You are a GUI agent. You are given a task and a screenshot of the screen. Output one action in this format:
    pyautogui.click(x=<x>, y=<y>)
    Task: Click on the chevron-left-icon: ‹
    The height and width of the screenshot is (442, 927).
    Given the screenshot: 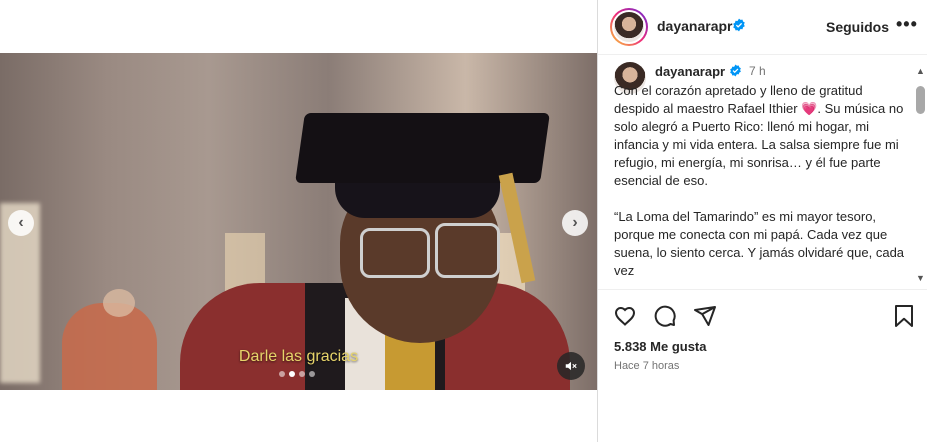 What is the action you would take?
    pyautogui.click(x=21, y=222)
    